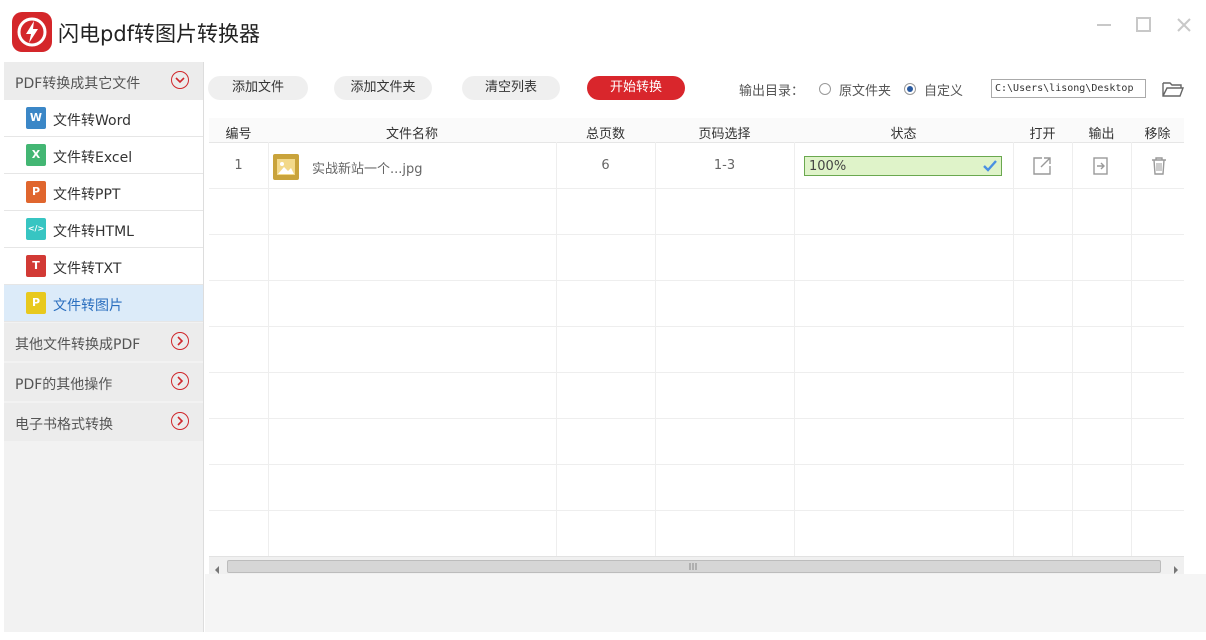 The width and height of the screenshot is (1206, 640). What do you see at coordinates (36, 118) in the screenshot?
I see `word-file-icon: W` at bounding box center [36, 118].